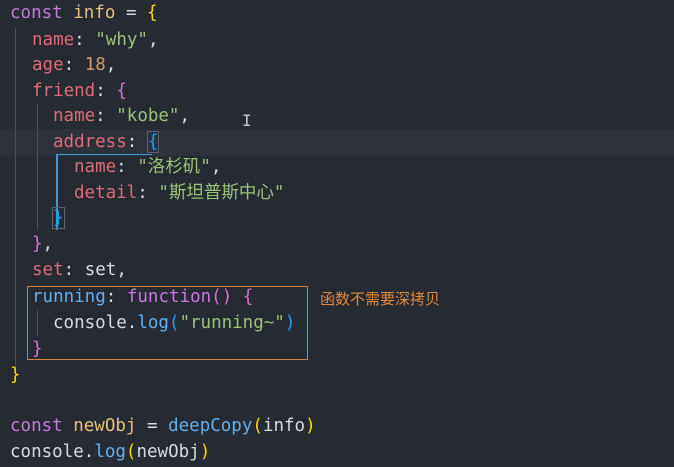 This screenshot has width=674, height=467. Describe the element at coordinates (95, 40) in the screenshot. I see `code-line-2: name: "why",` at that location.